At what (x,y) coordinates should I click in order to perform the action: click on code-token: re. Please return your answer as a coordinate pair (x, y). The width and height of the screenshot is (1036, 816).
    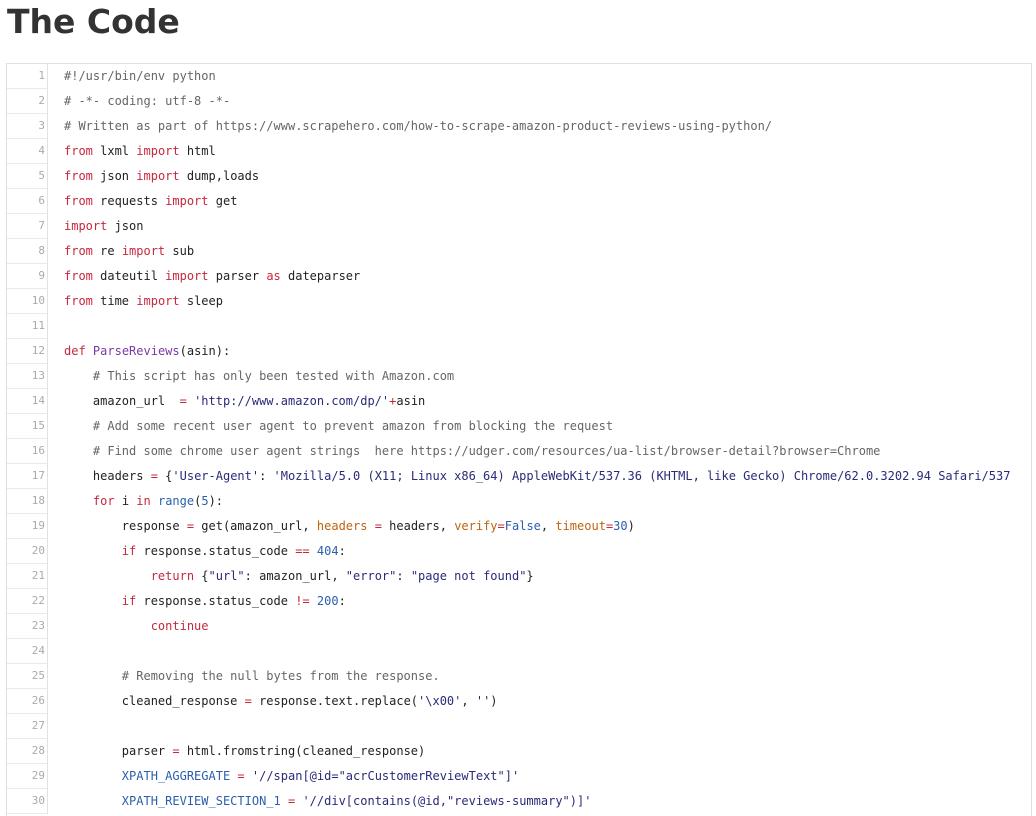
    Looking at the image, I should click on (107, 251).